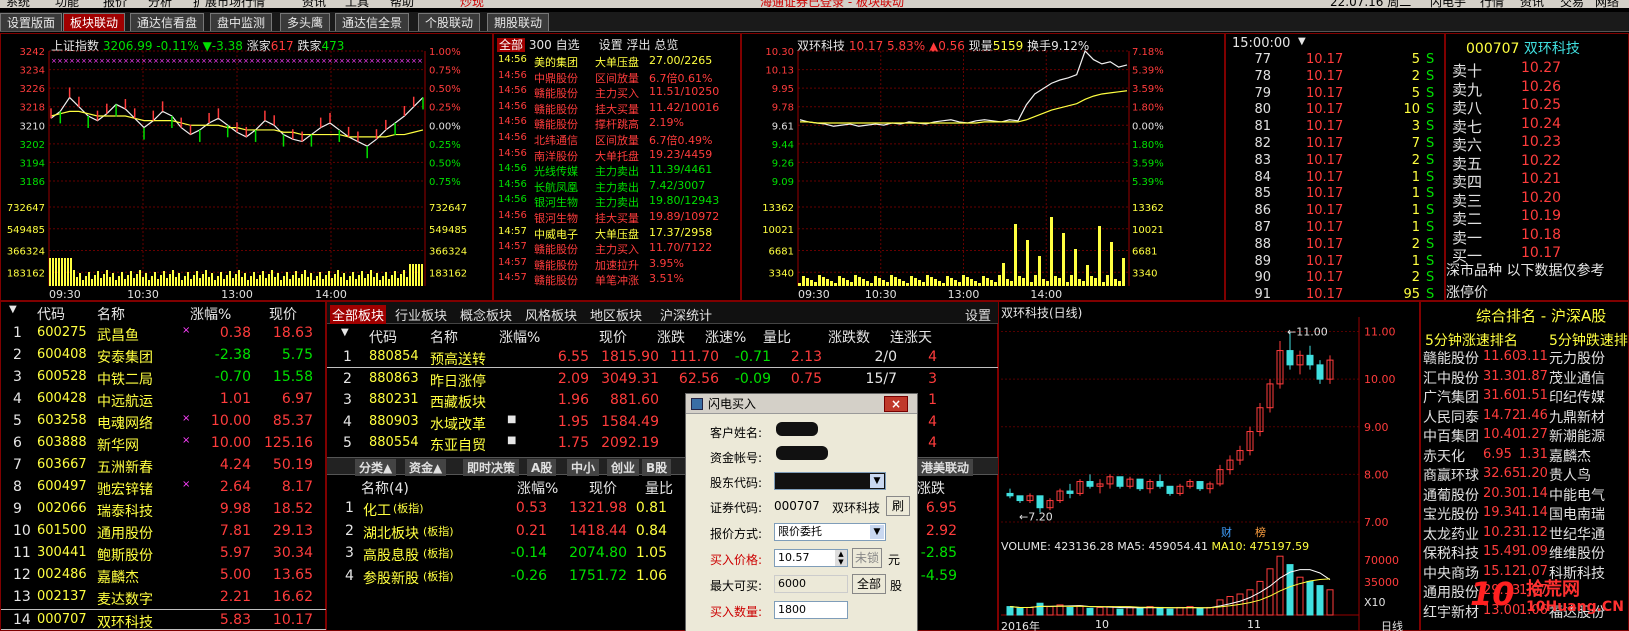 The height and width of the screenshot is (631, 1629). What do you see at coordinates (164, 465) in the screenshot?
I see `stock-row: 7 603667 五洲新春 4.24 50.19` at bounding box center [164, 465].